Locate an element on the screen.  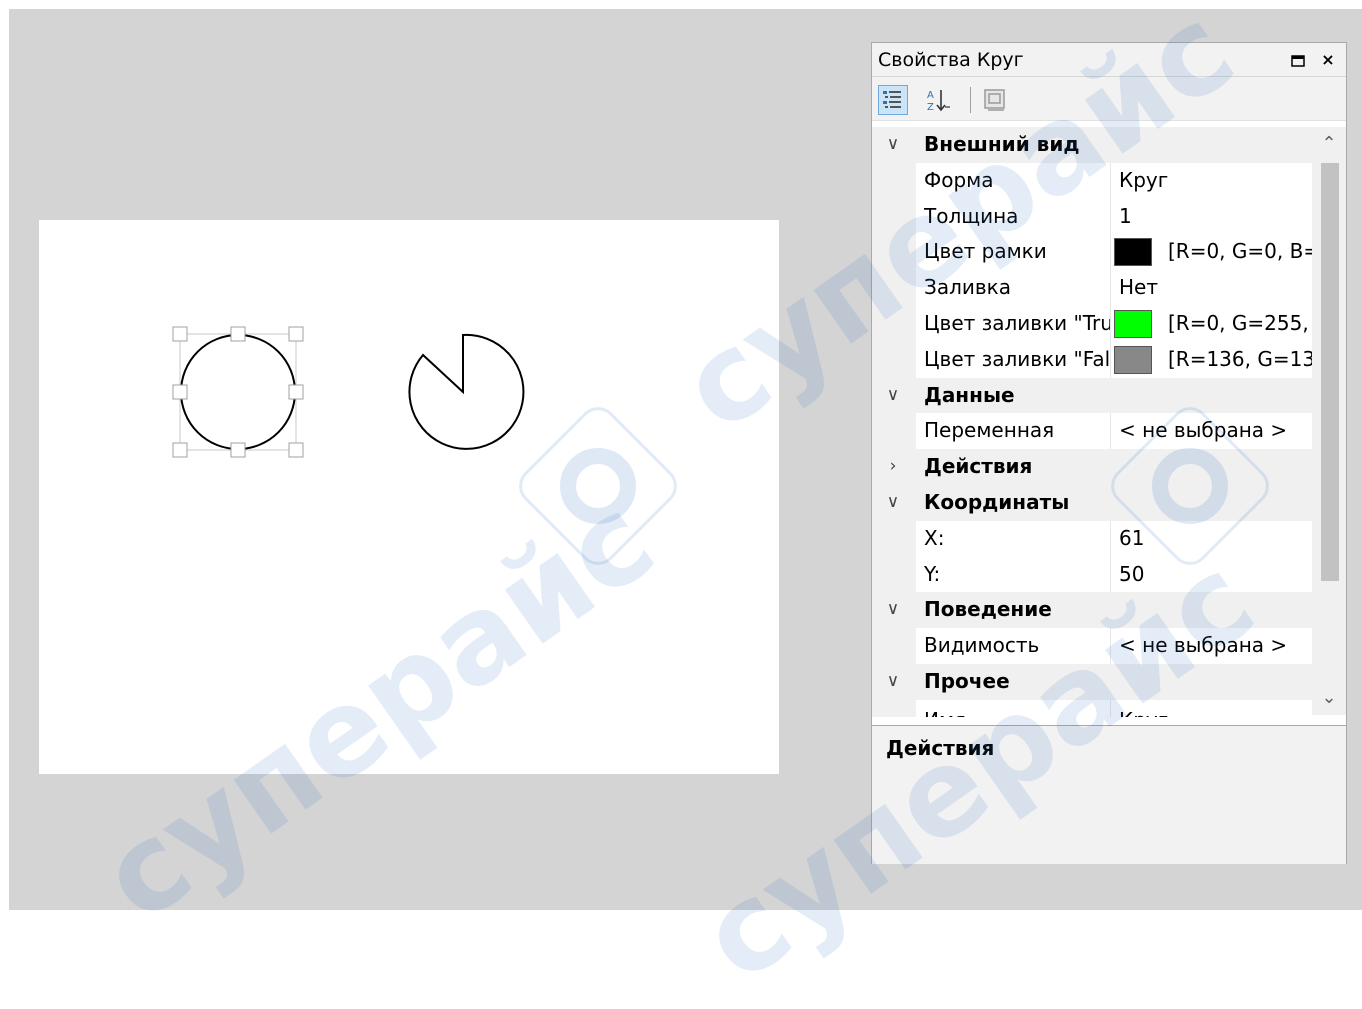
scrollbar-thumb is located at coordinates (1330, 372).